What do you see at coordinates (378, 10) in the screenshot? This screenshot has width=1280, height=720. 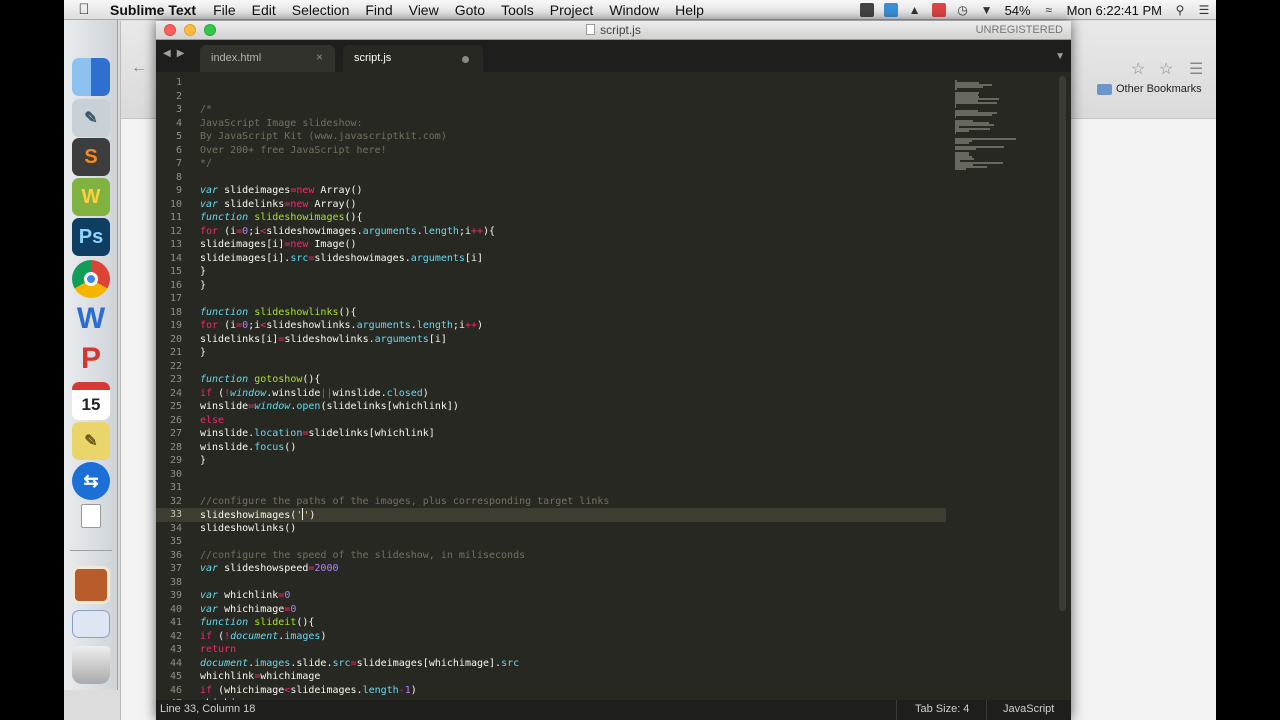 I see `menu-find: Find` at bounding box center [378, 10].